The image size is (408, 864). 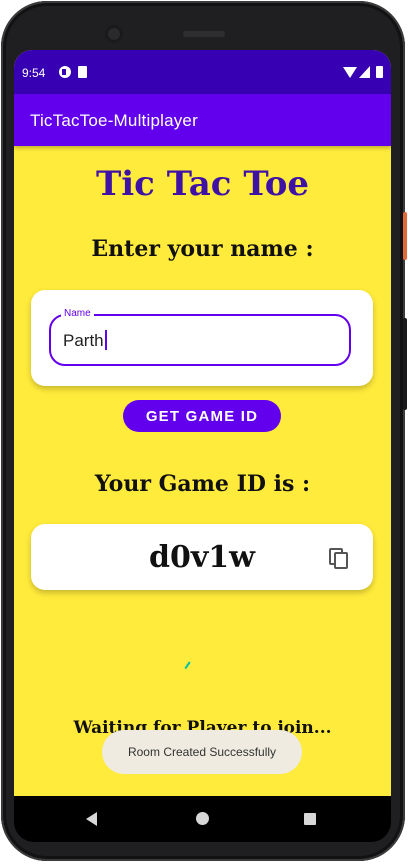 I want to click on battery-icon, so click(x=379, y=72).